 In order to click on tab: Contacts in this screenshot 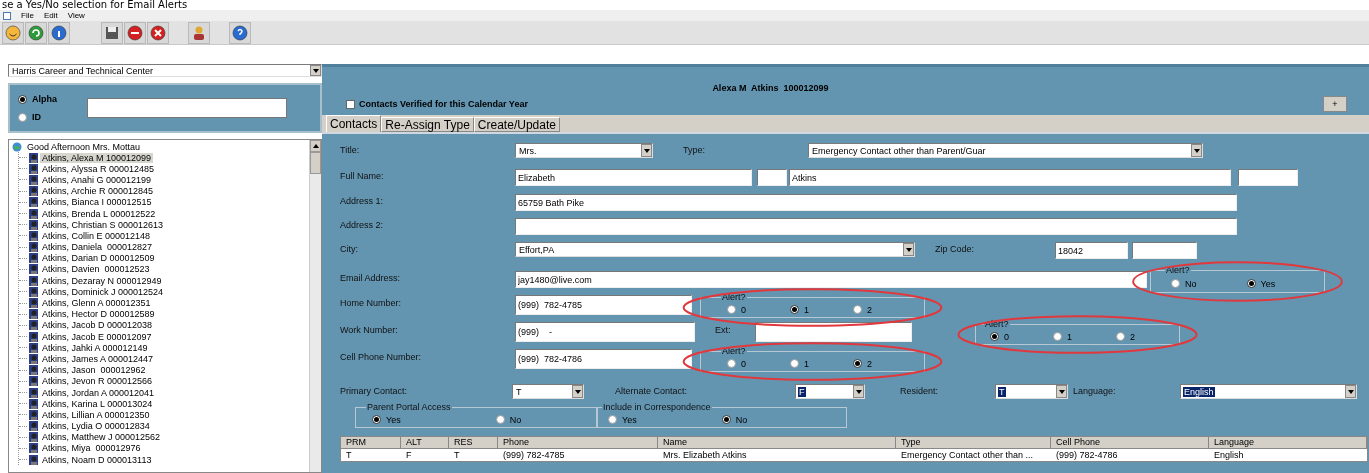, I will do `click(354, 123)`.